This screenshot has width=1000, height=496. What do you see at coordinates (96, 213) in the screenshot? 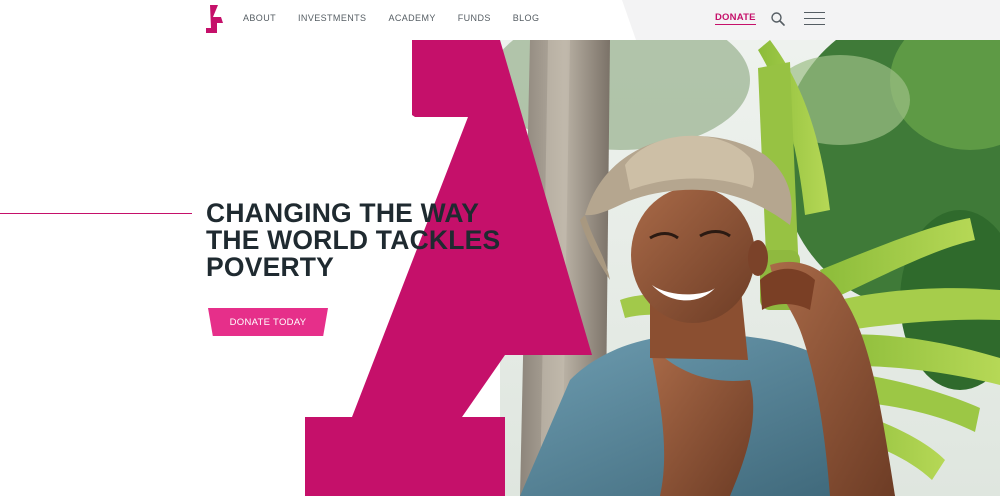
I see `hero-accent-line` at bounding box center [96, 213].